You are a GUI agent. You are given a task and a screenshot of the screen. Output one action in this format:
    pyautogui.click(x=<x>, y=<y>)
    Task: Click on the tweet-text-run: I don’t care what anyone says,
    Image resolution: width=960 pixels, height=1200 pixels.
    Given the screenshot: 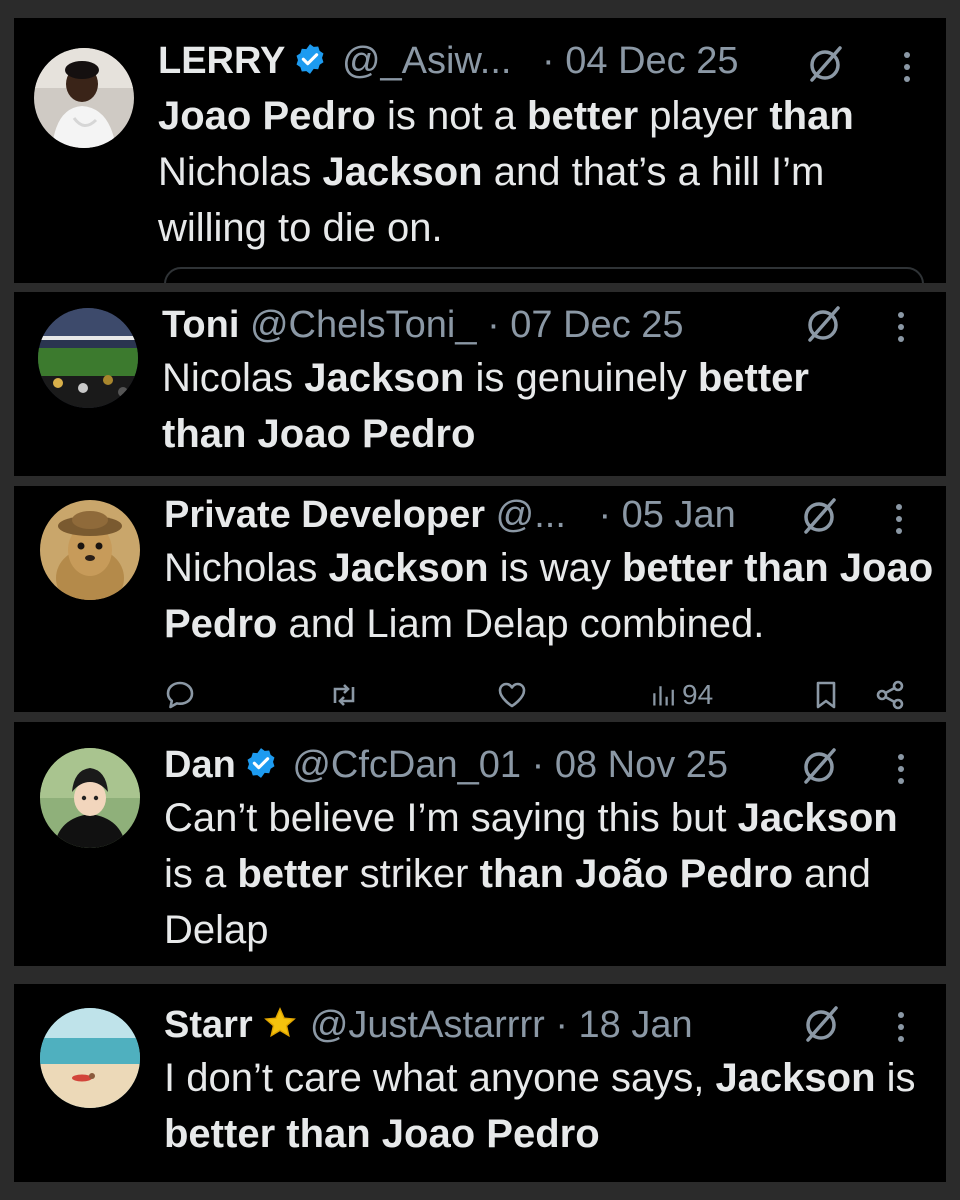 What is the action you would take?
    pyautogui.click(x=440, y=1078)
    